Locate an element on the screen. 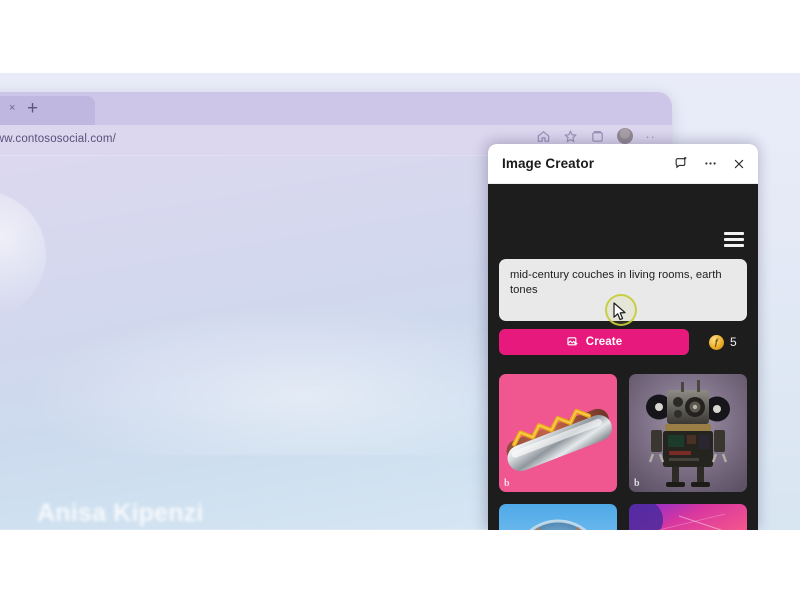 The height and width of the screenshot is (600, 800). panel-header: Image Creator is located at coordinates (623, 164).